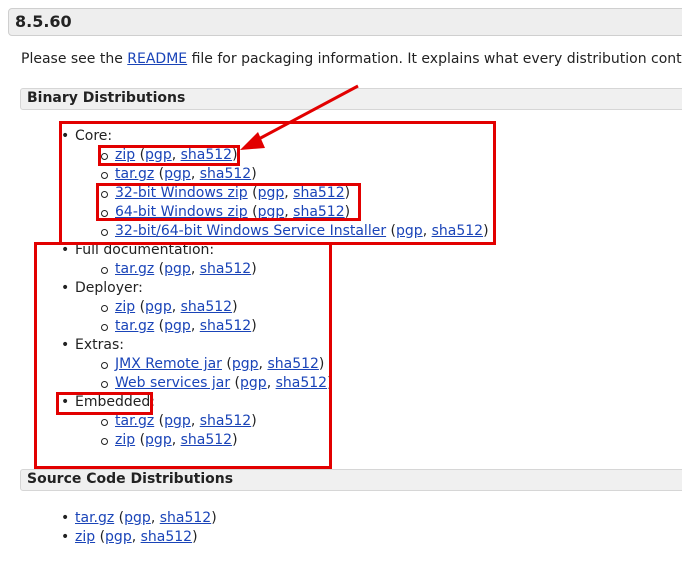 The width and height of the screenshot is (682, 572). I want to click on arrow-head, so click(252, 141).